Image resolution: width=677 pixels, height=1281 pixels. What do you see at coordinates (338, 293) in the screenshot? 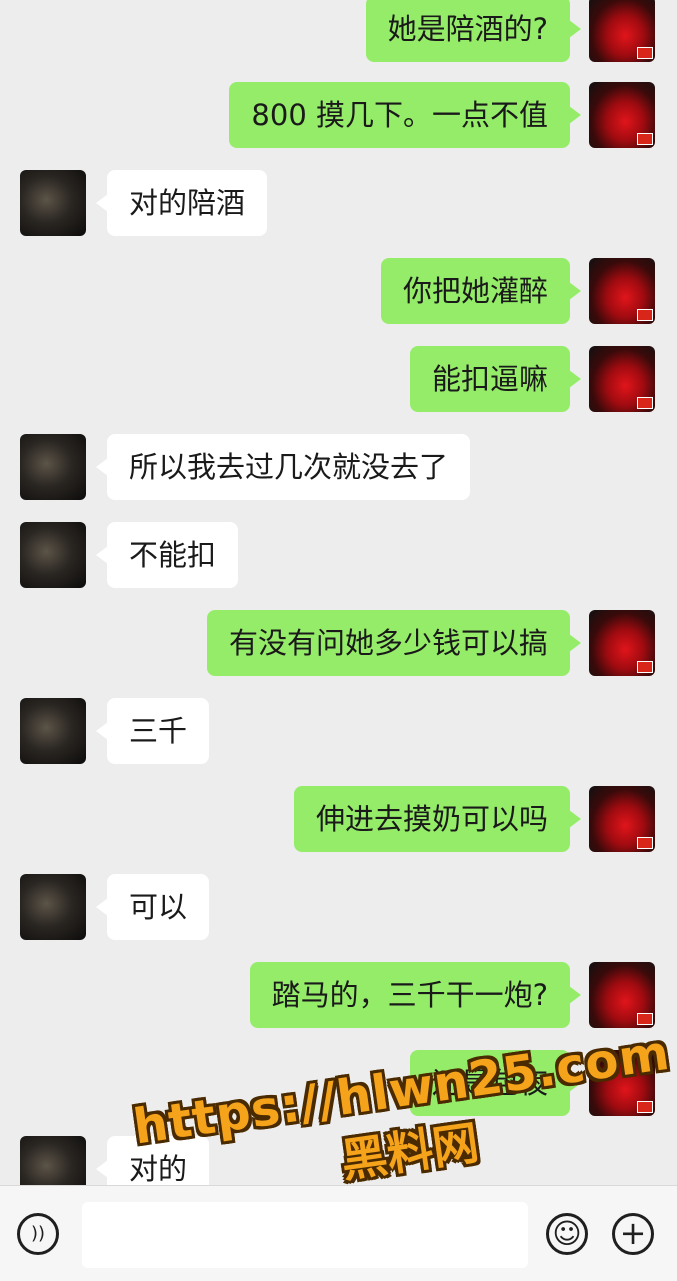
I see `message-row-self: 你把她灌醉` at bounding box center [338, 293].